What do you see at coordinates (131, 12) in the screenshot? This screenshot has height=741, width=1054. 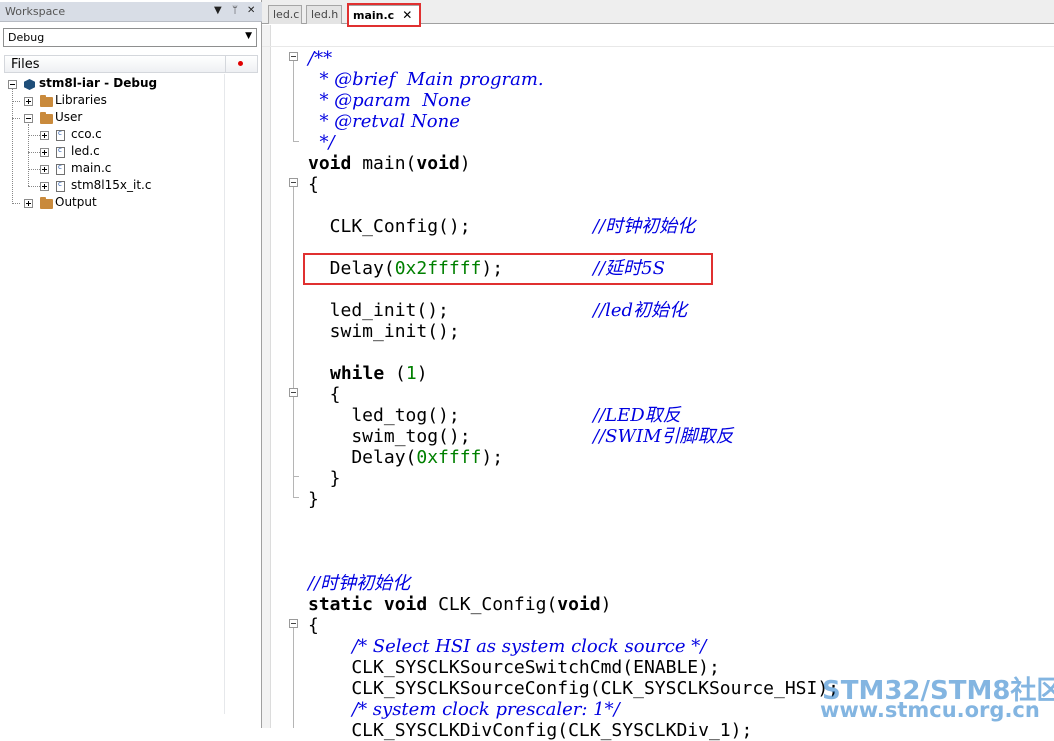 I see `workspace-titlebar: Workspace ▼ ᛘ ✕` at bounding box center [131, 12].